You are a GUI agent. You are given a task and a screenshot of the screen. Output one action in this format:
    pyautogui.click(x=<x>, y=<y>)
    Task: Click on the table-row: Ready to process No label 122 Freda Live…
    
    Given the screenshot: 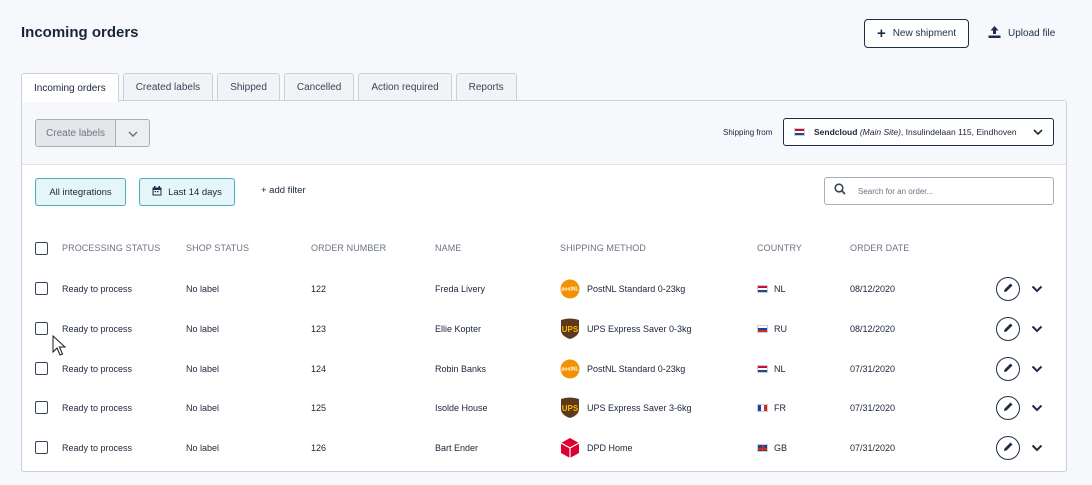 What is the action you would take?
    pyautogui.click(x=544, y=289)
    